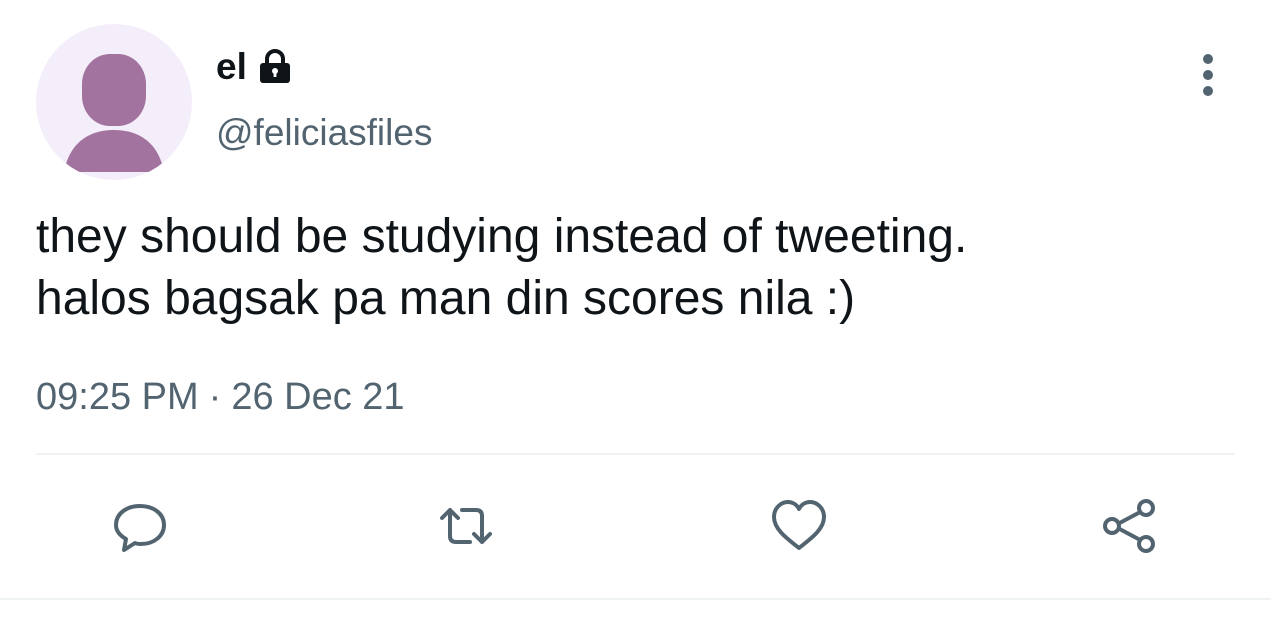  What do you see at coordinates (117, 397) in the screenshot?
I see `tweet-time: 09:25 PM` at bounding box center [117, 397].